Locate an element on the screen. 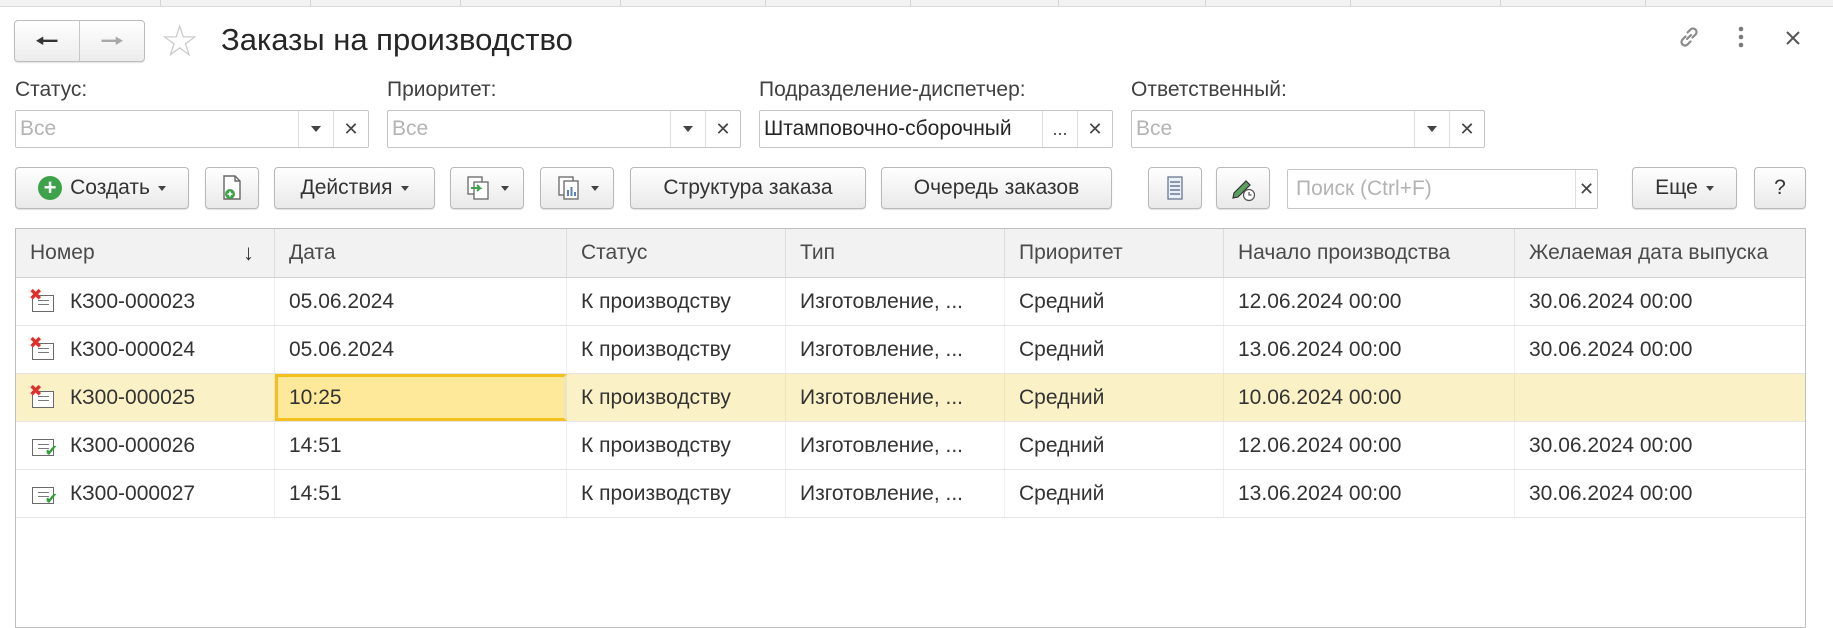 Image resolution: width=1833 pixels, height=628 pixels. list-icon is located at coordinates (1175, 188).